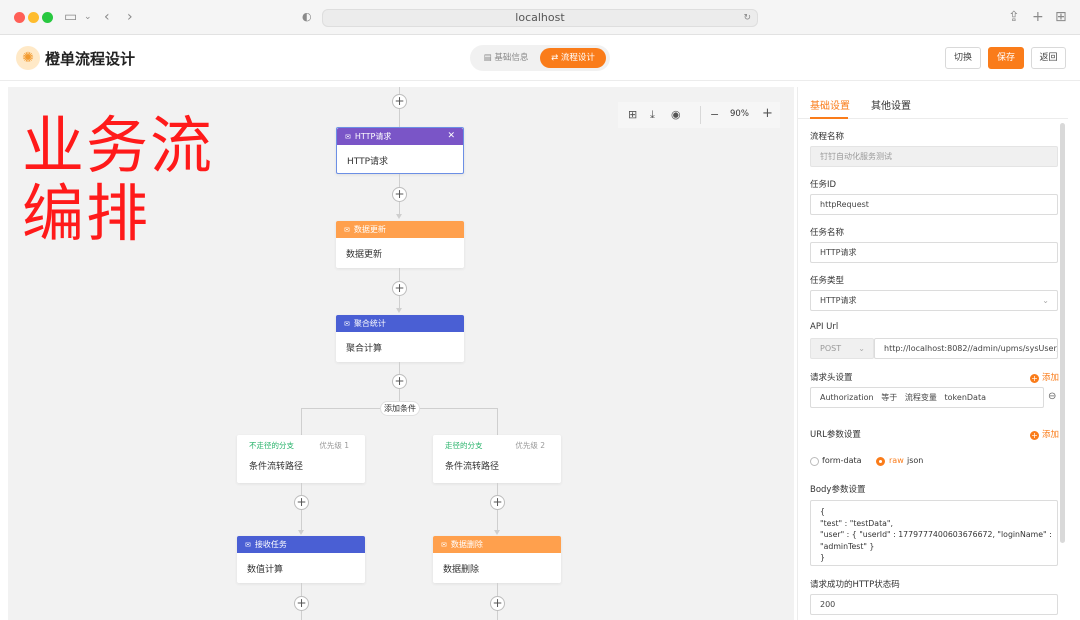 This screenshot has width=1080, height=620. I want to click on download-icon: ⤓, so click(652, 115).